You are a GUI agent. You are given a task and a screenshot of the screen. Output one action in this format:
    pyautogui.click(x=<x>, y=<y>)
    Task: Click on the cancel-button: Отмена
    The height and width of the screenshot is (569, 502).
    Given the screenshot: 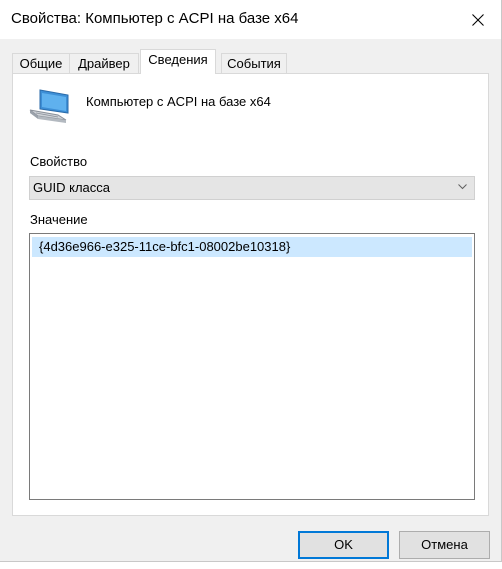 What is the action you would take?
    pyautogui.click(x=444, y=545)
    